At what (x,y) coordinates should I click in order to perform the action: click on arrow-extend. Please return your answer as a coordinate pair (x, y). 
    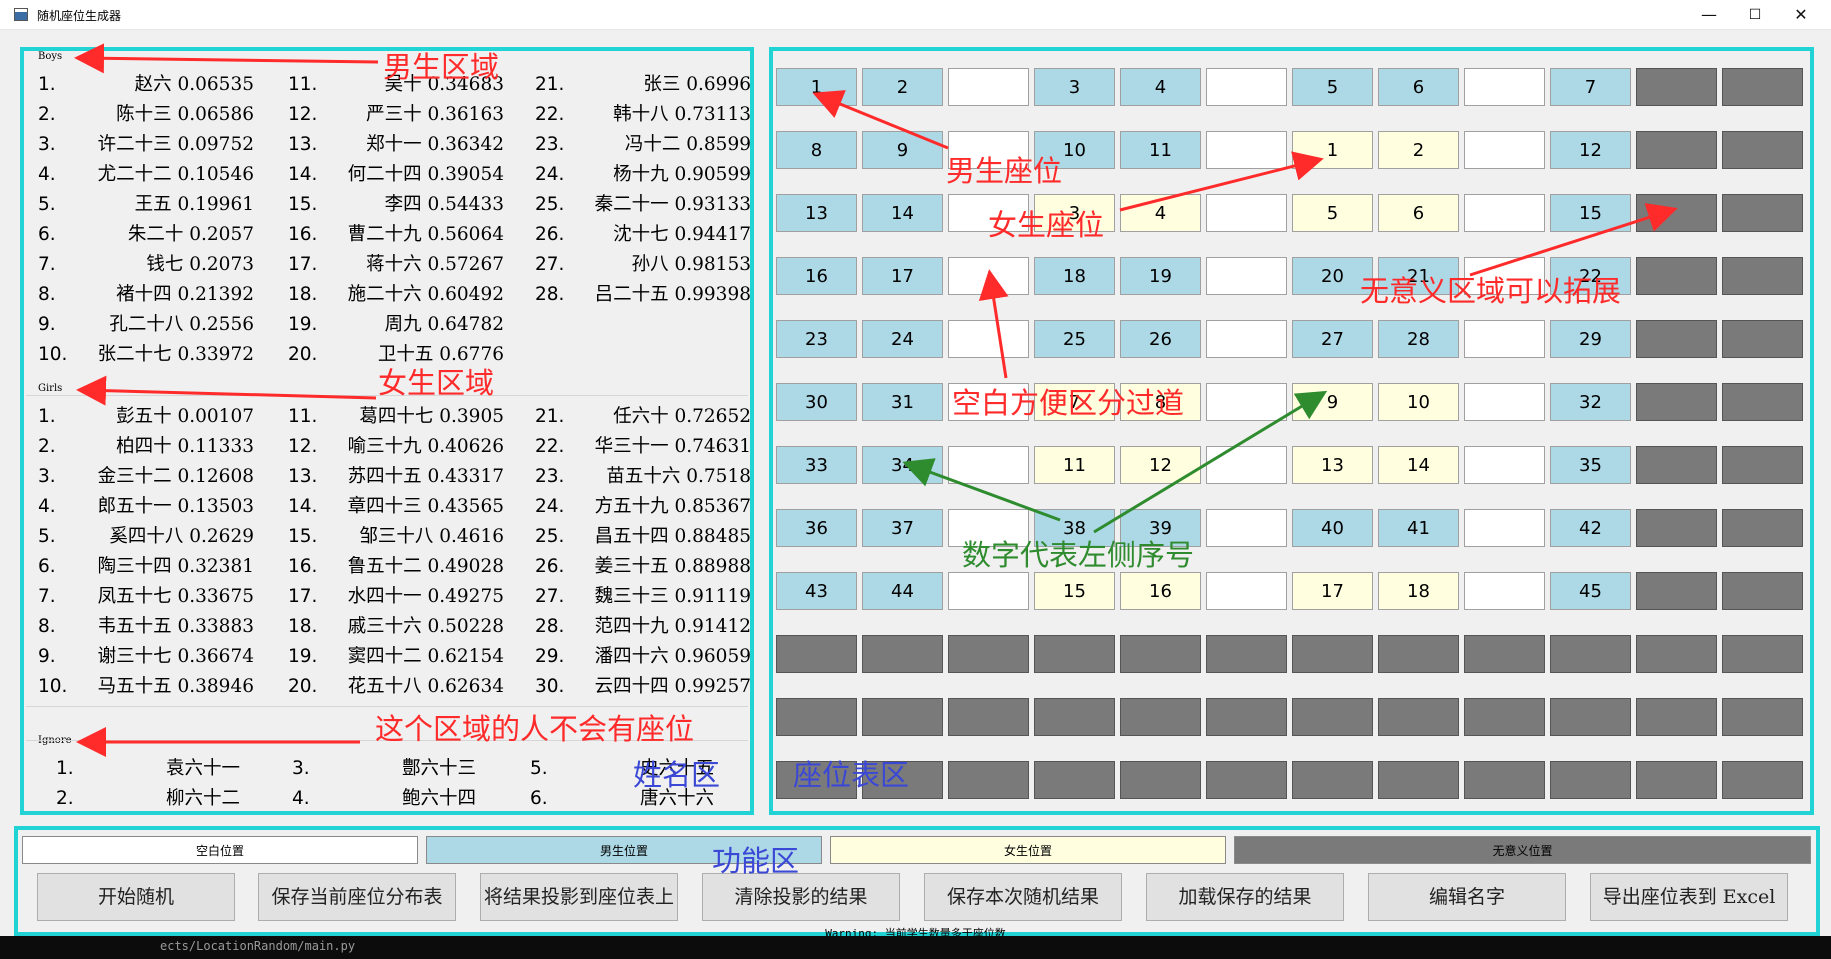
    Looking at the image, I should click on (1573, 240).